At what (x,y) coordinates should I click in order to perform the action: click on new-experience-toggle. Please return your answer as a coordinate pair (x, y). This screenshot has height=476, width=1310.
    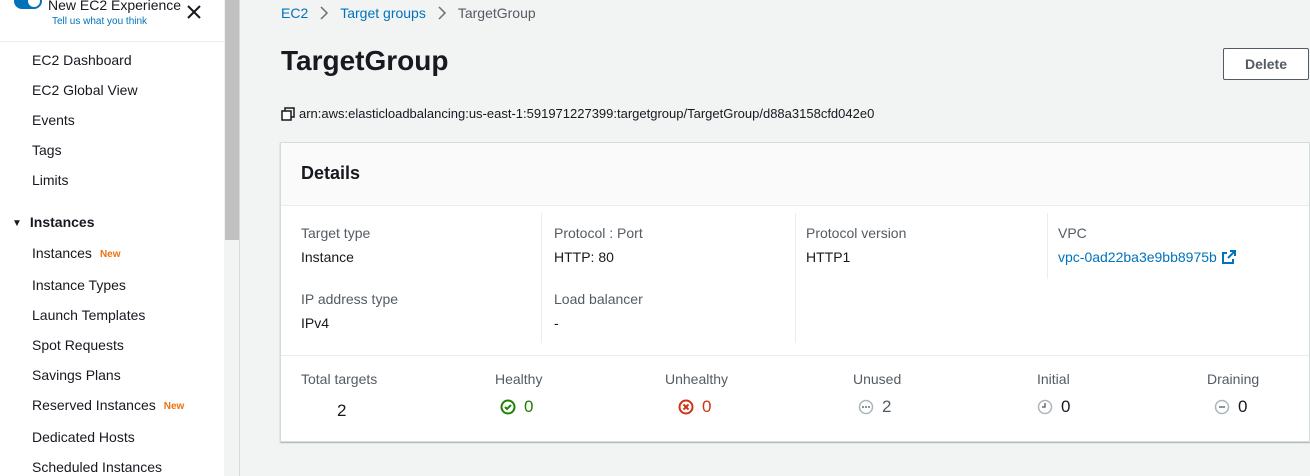
    Looking at the image, I should click on (28, 4).